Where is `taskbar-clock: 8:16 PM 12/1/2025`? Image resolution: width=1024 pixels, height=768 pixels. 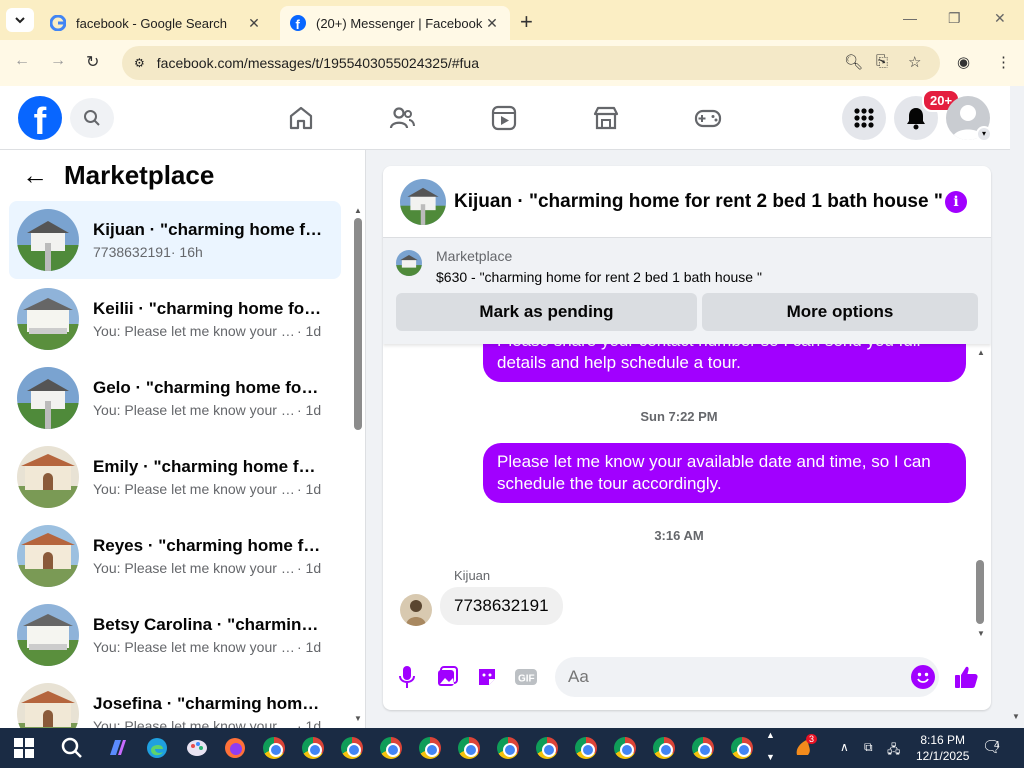
taskbar-clock: 8:16 PM 12/1/2025 is located at coordinates (942, 748).